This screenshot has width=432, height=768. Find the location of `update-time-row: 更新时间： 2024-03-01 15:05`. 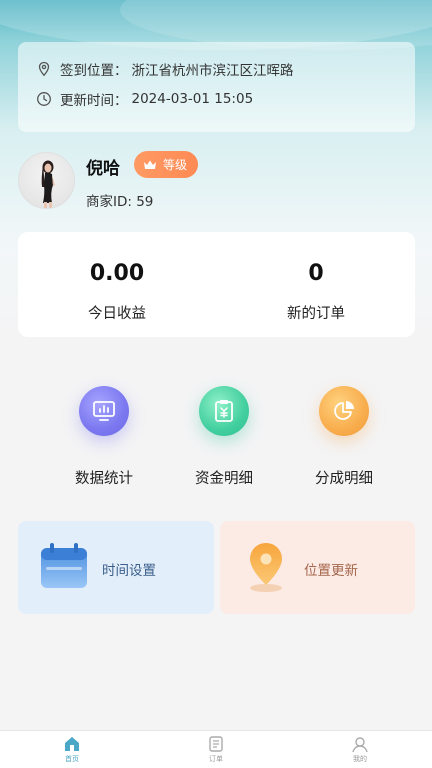

update-time-row: 更新时间： 2024-03-01 15:05 is located at coordinates (225, 99).